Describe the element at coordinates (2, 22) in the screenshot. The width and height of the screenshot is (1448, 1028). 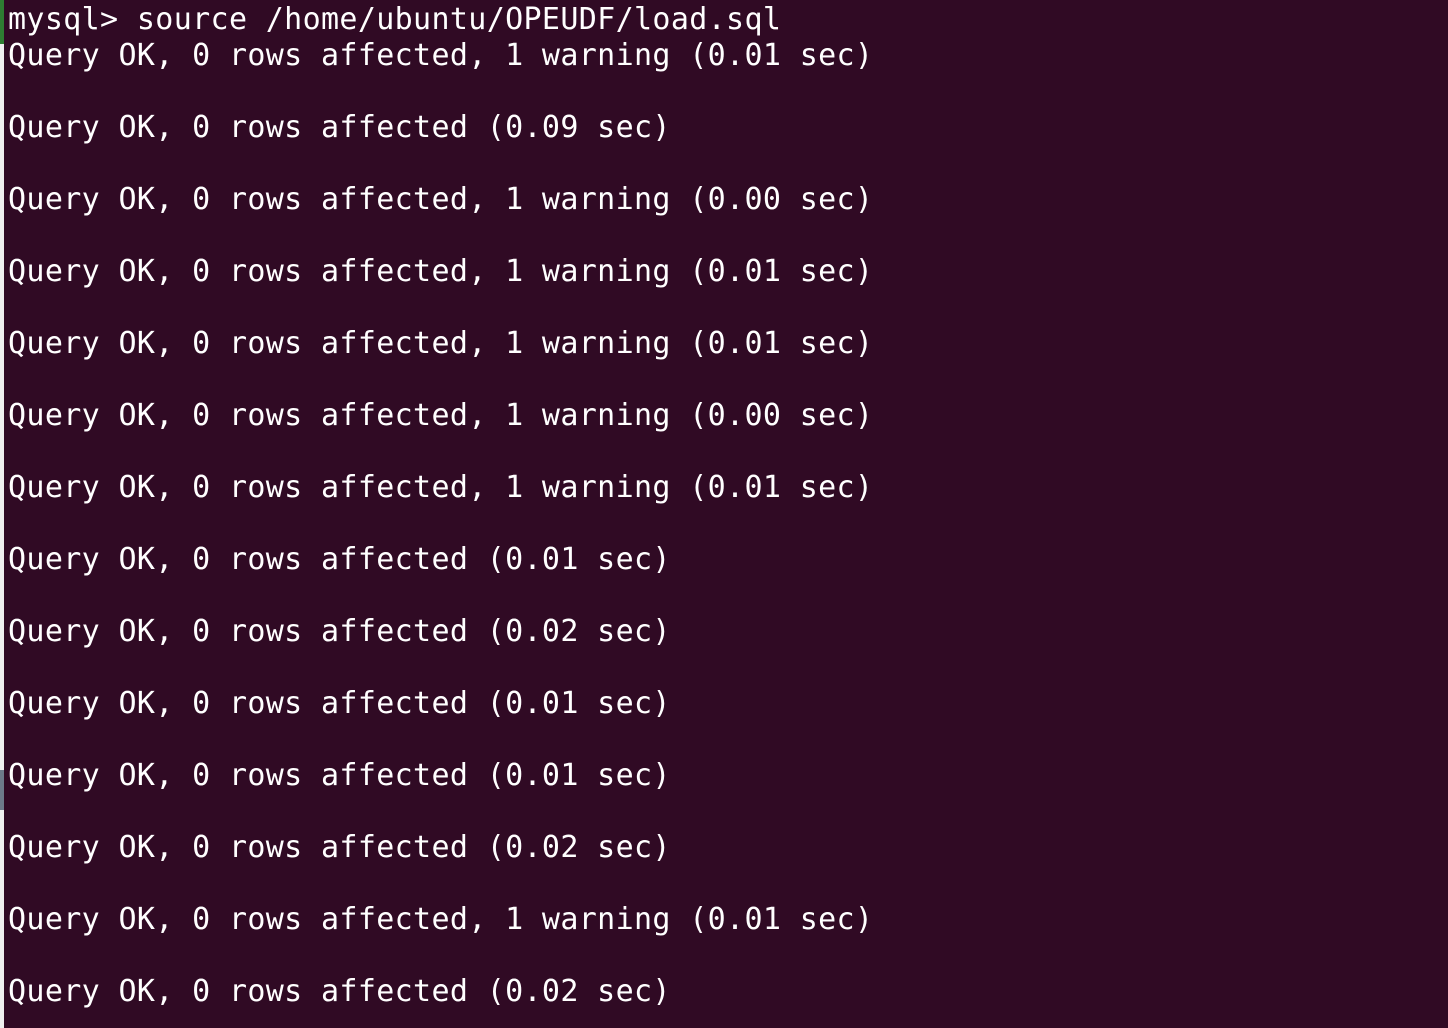
I see `window-left-accent` at that location.